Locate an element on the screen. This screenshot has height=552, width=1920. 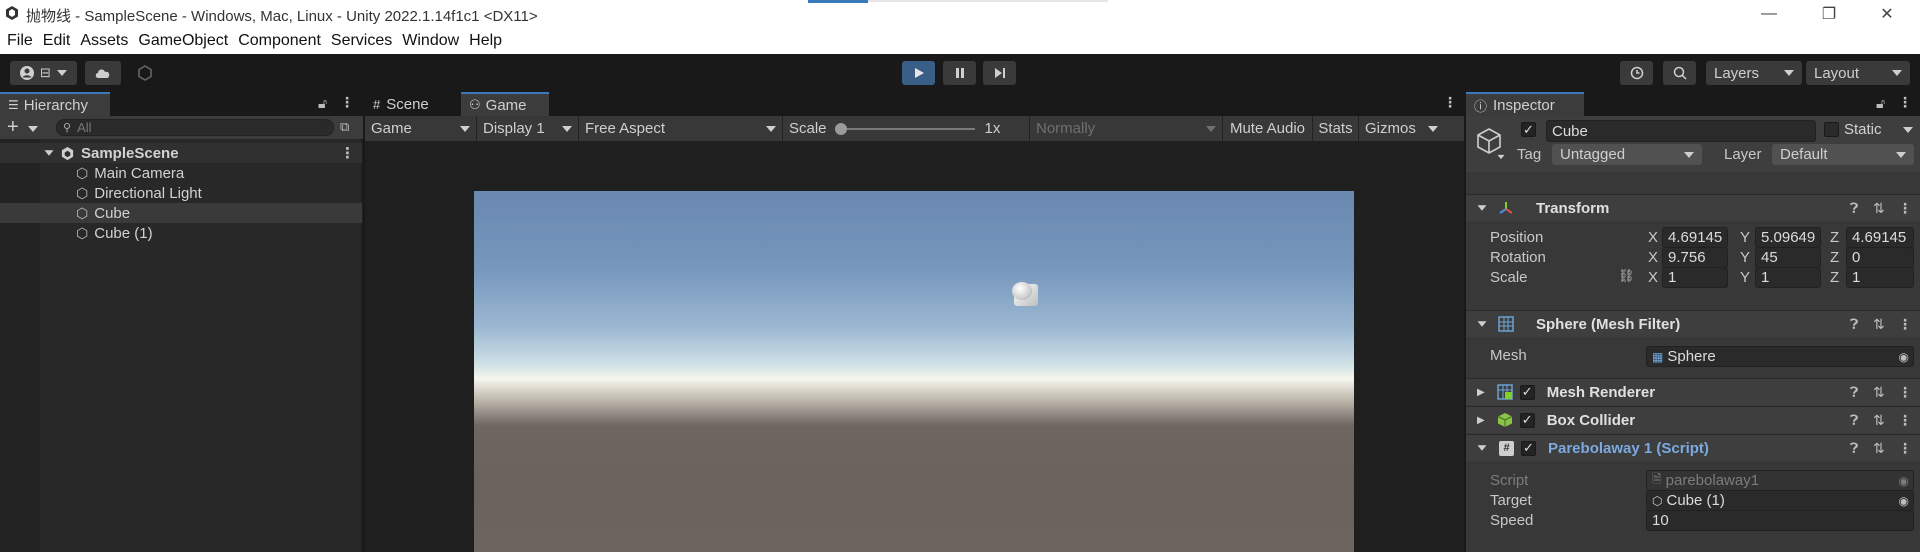
layer-dropdown: Default is located at coordinates (1843, 154).